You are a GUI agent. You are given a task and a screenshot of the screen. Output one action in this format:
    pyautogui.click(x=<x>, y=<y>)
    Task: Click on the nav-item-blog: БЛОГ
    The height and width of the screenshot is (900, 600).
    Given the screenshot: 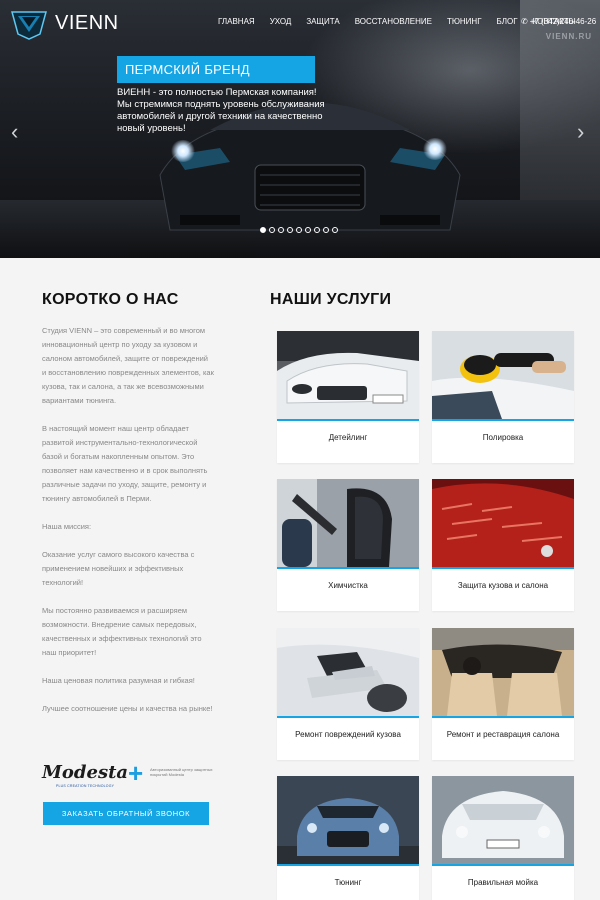 What is the action you would take?
    pyautogui.click(x=507, y=21)
    